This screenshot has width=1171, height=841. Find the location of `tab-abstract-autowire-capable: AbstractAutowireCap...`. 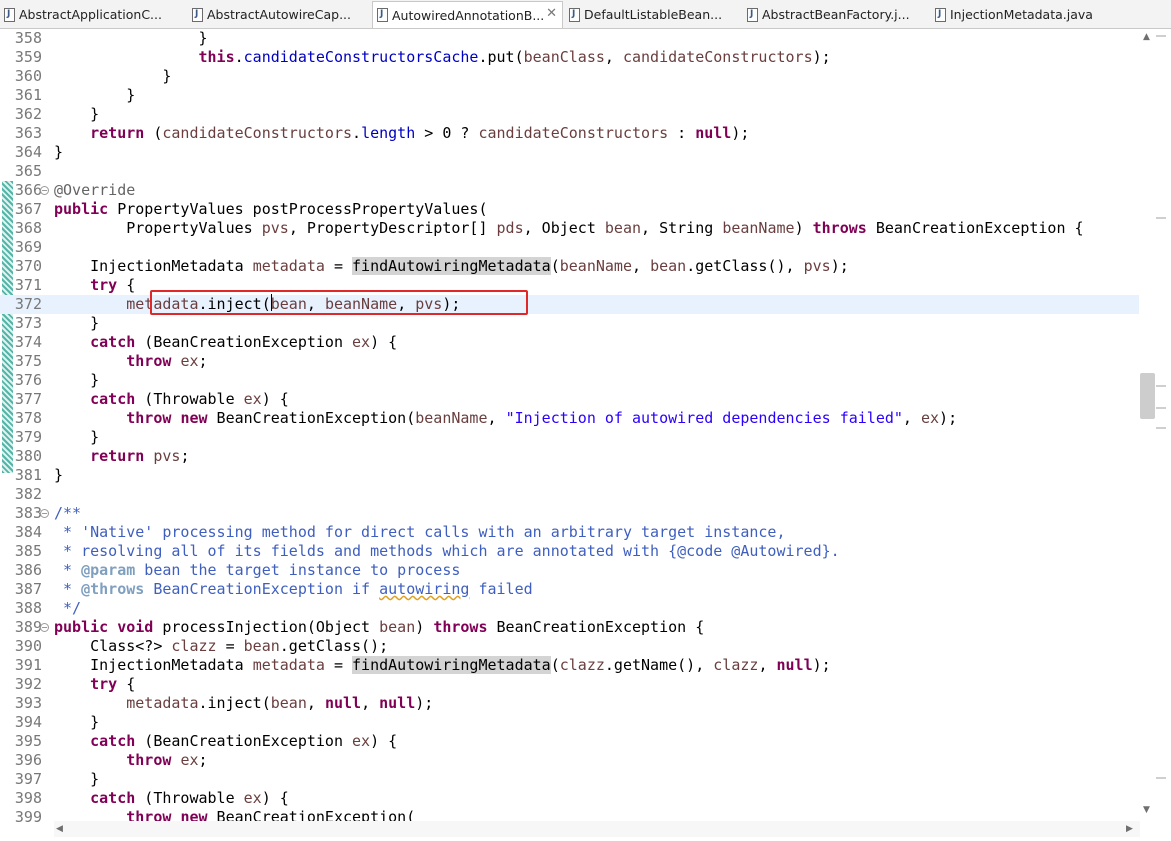

tab-abstract-autowire-capable: AbstractAutowireCap... is located at coordinates (280, 14).